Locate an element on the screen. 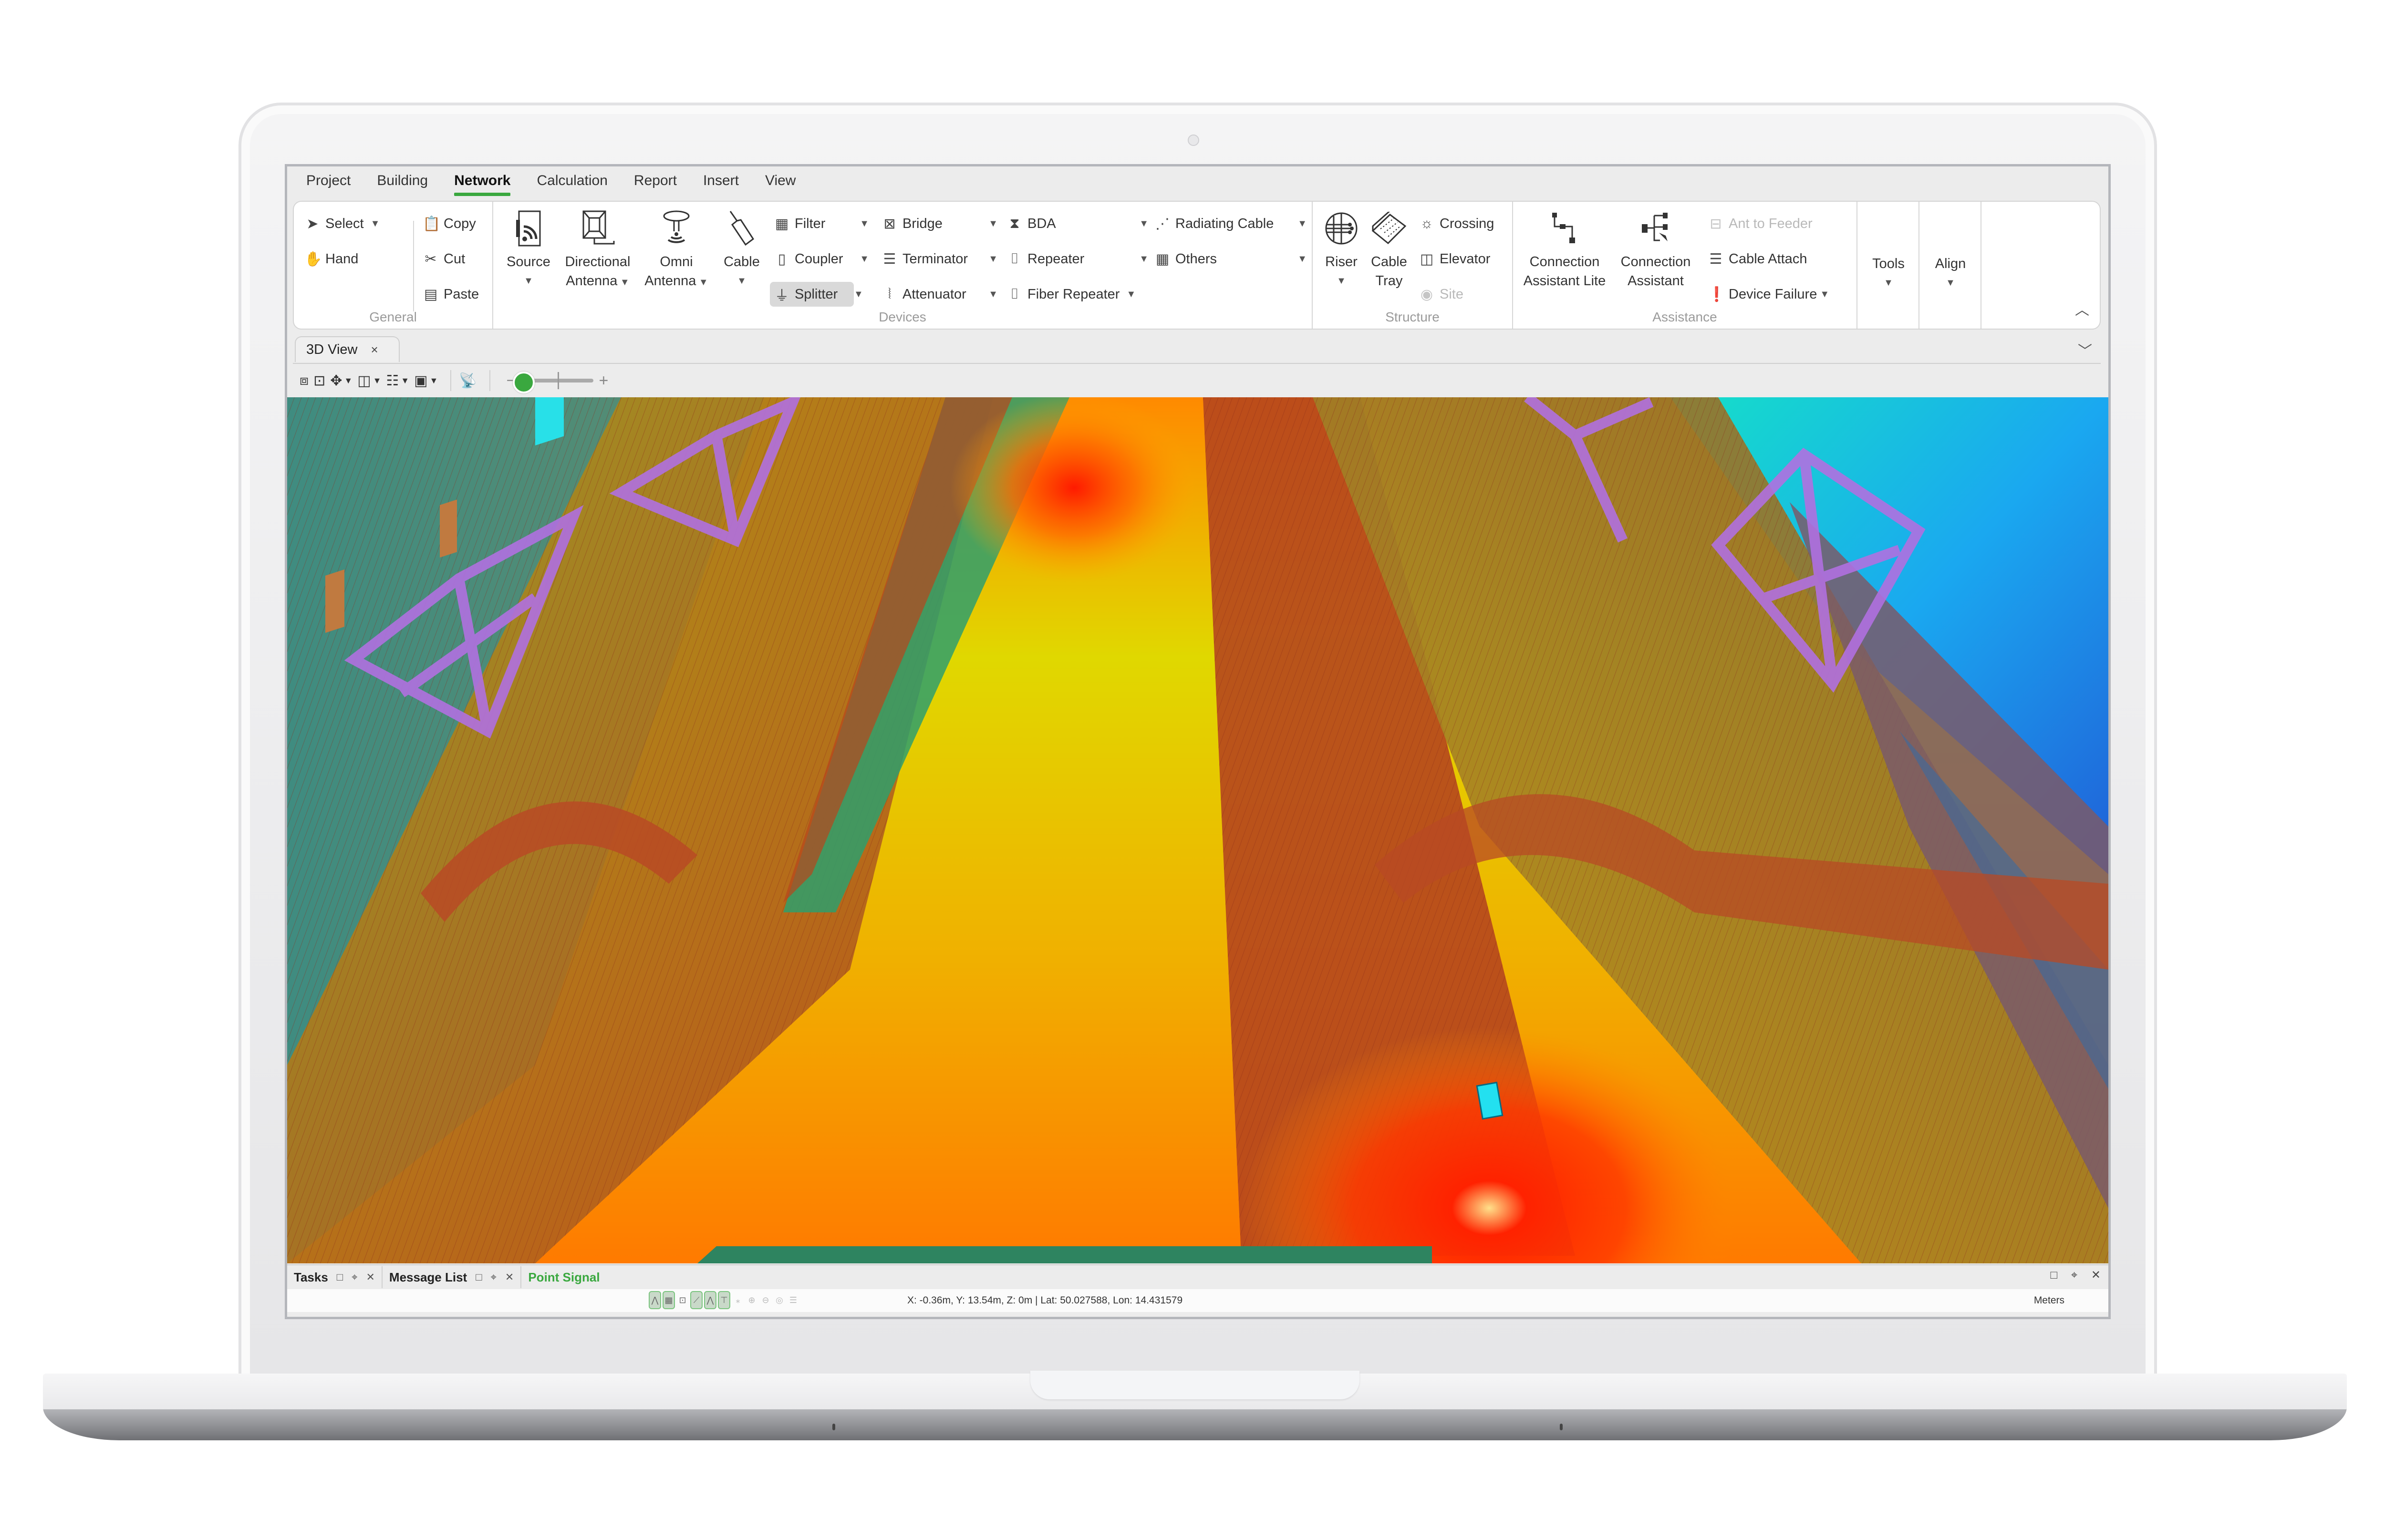 The width and height of the screenshot is (2385, 1540). bridge-button: ⊠ Bridge ▼ is located at coordinates (940, 224).